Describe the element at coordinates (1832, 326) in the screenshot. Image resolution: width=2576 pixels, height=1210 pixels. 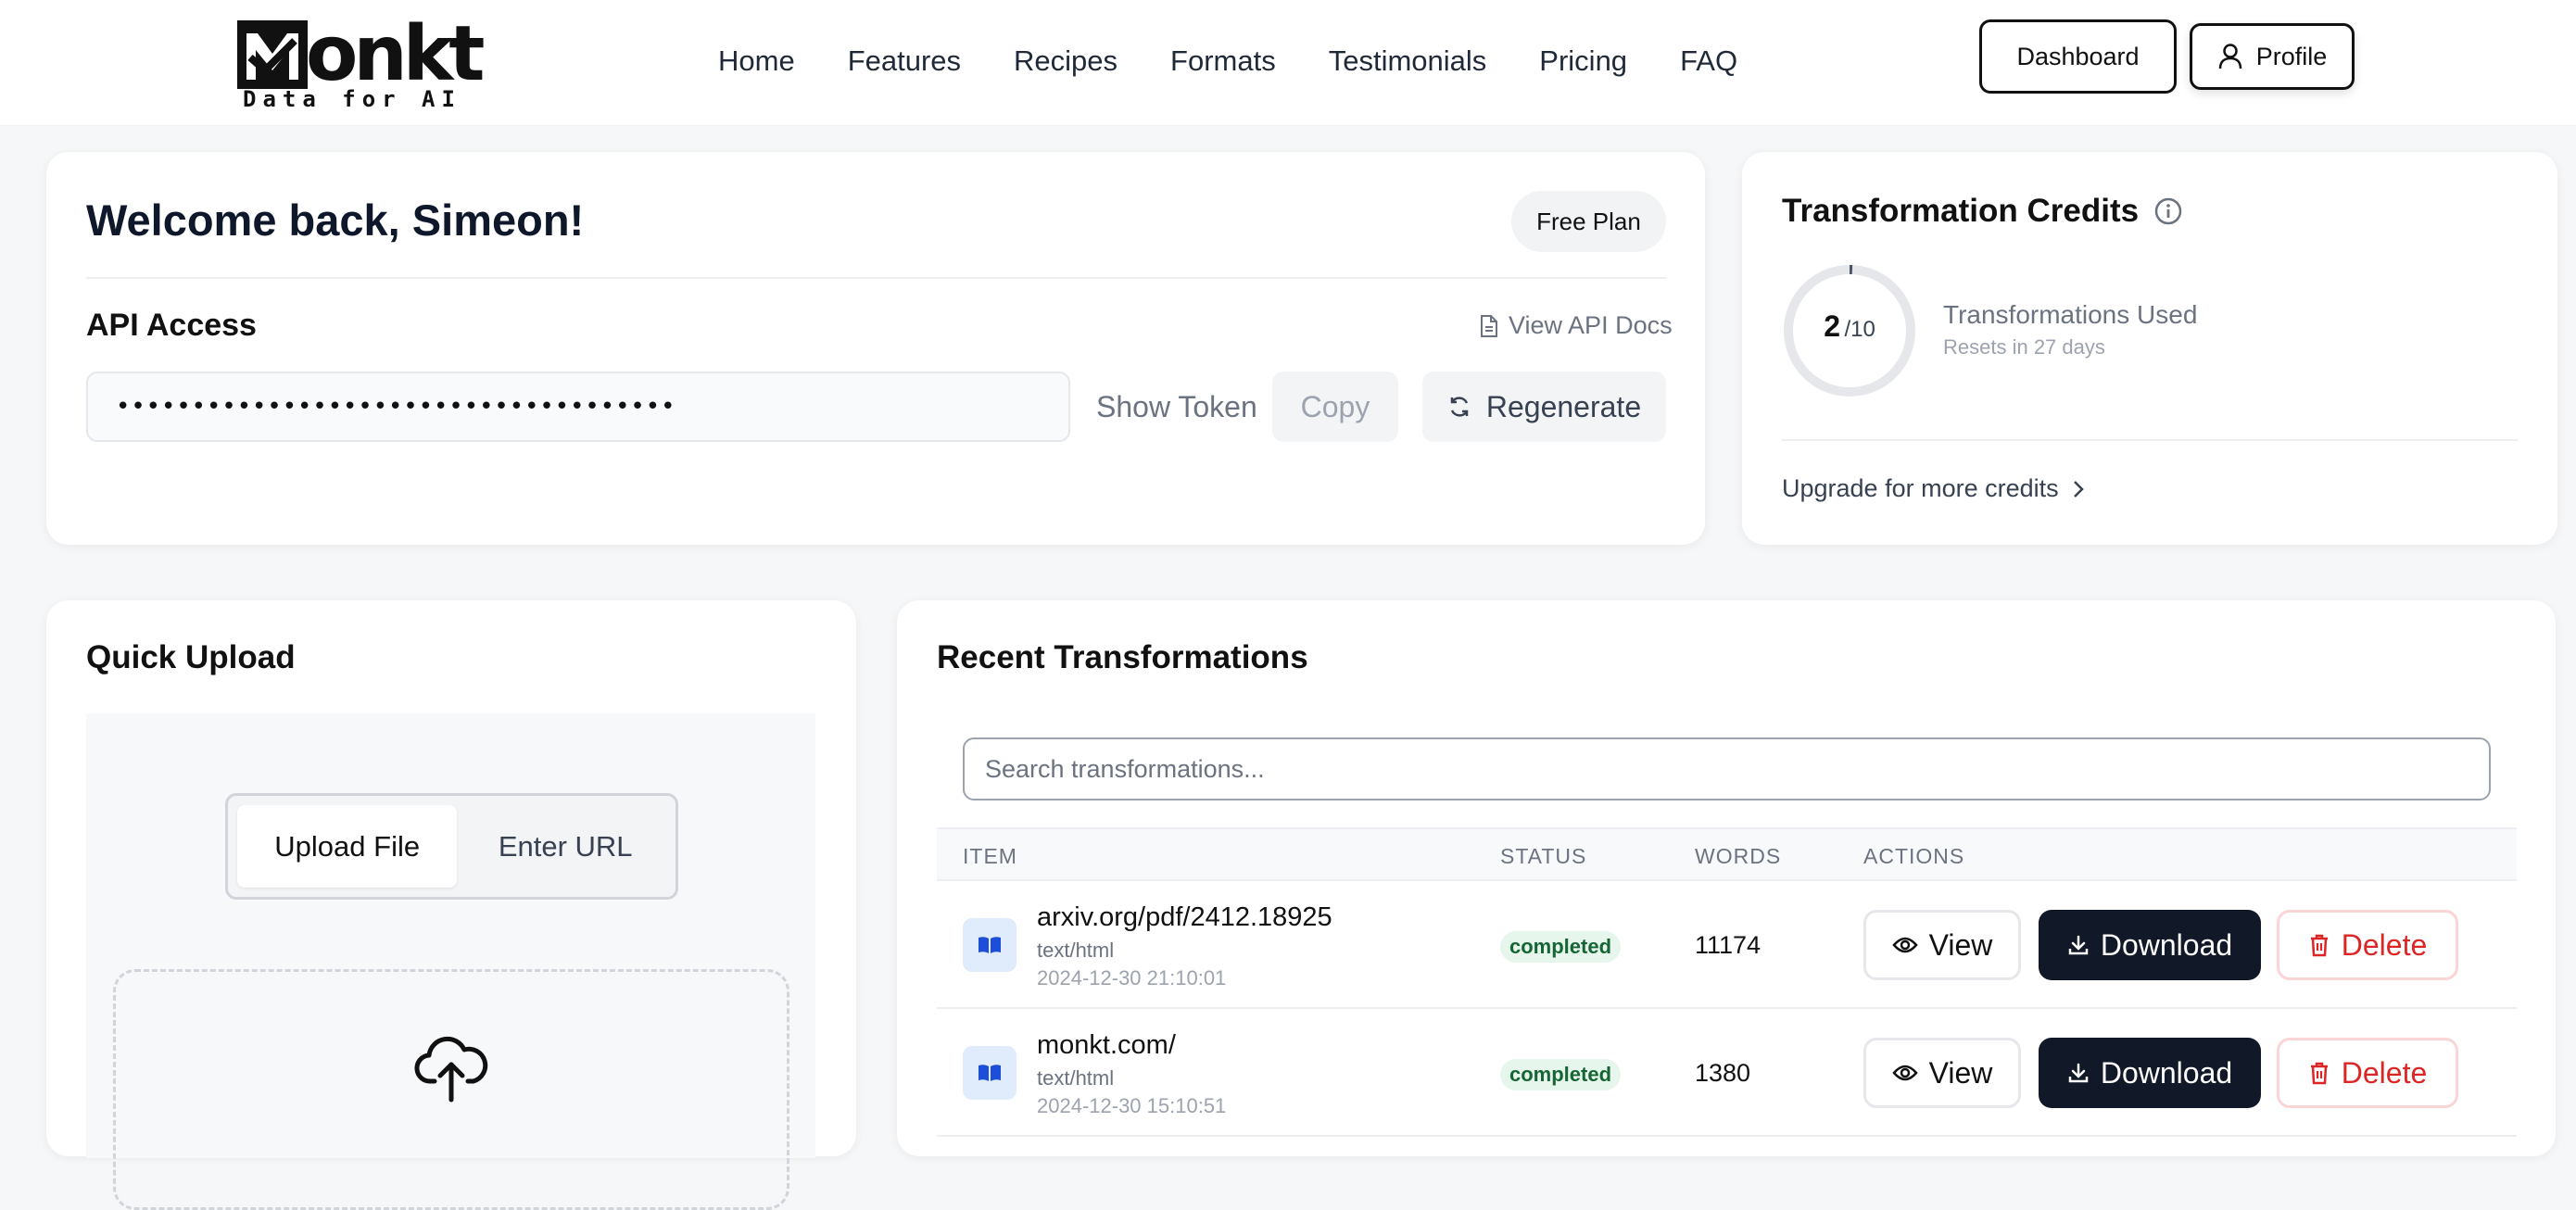
I see `credits-used-number: 2` at that location.